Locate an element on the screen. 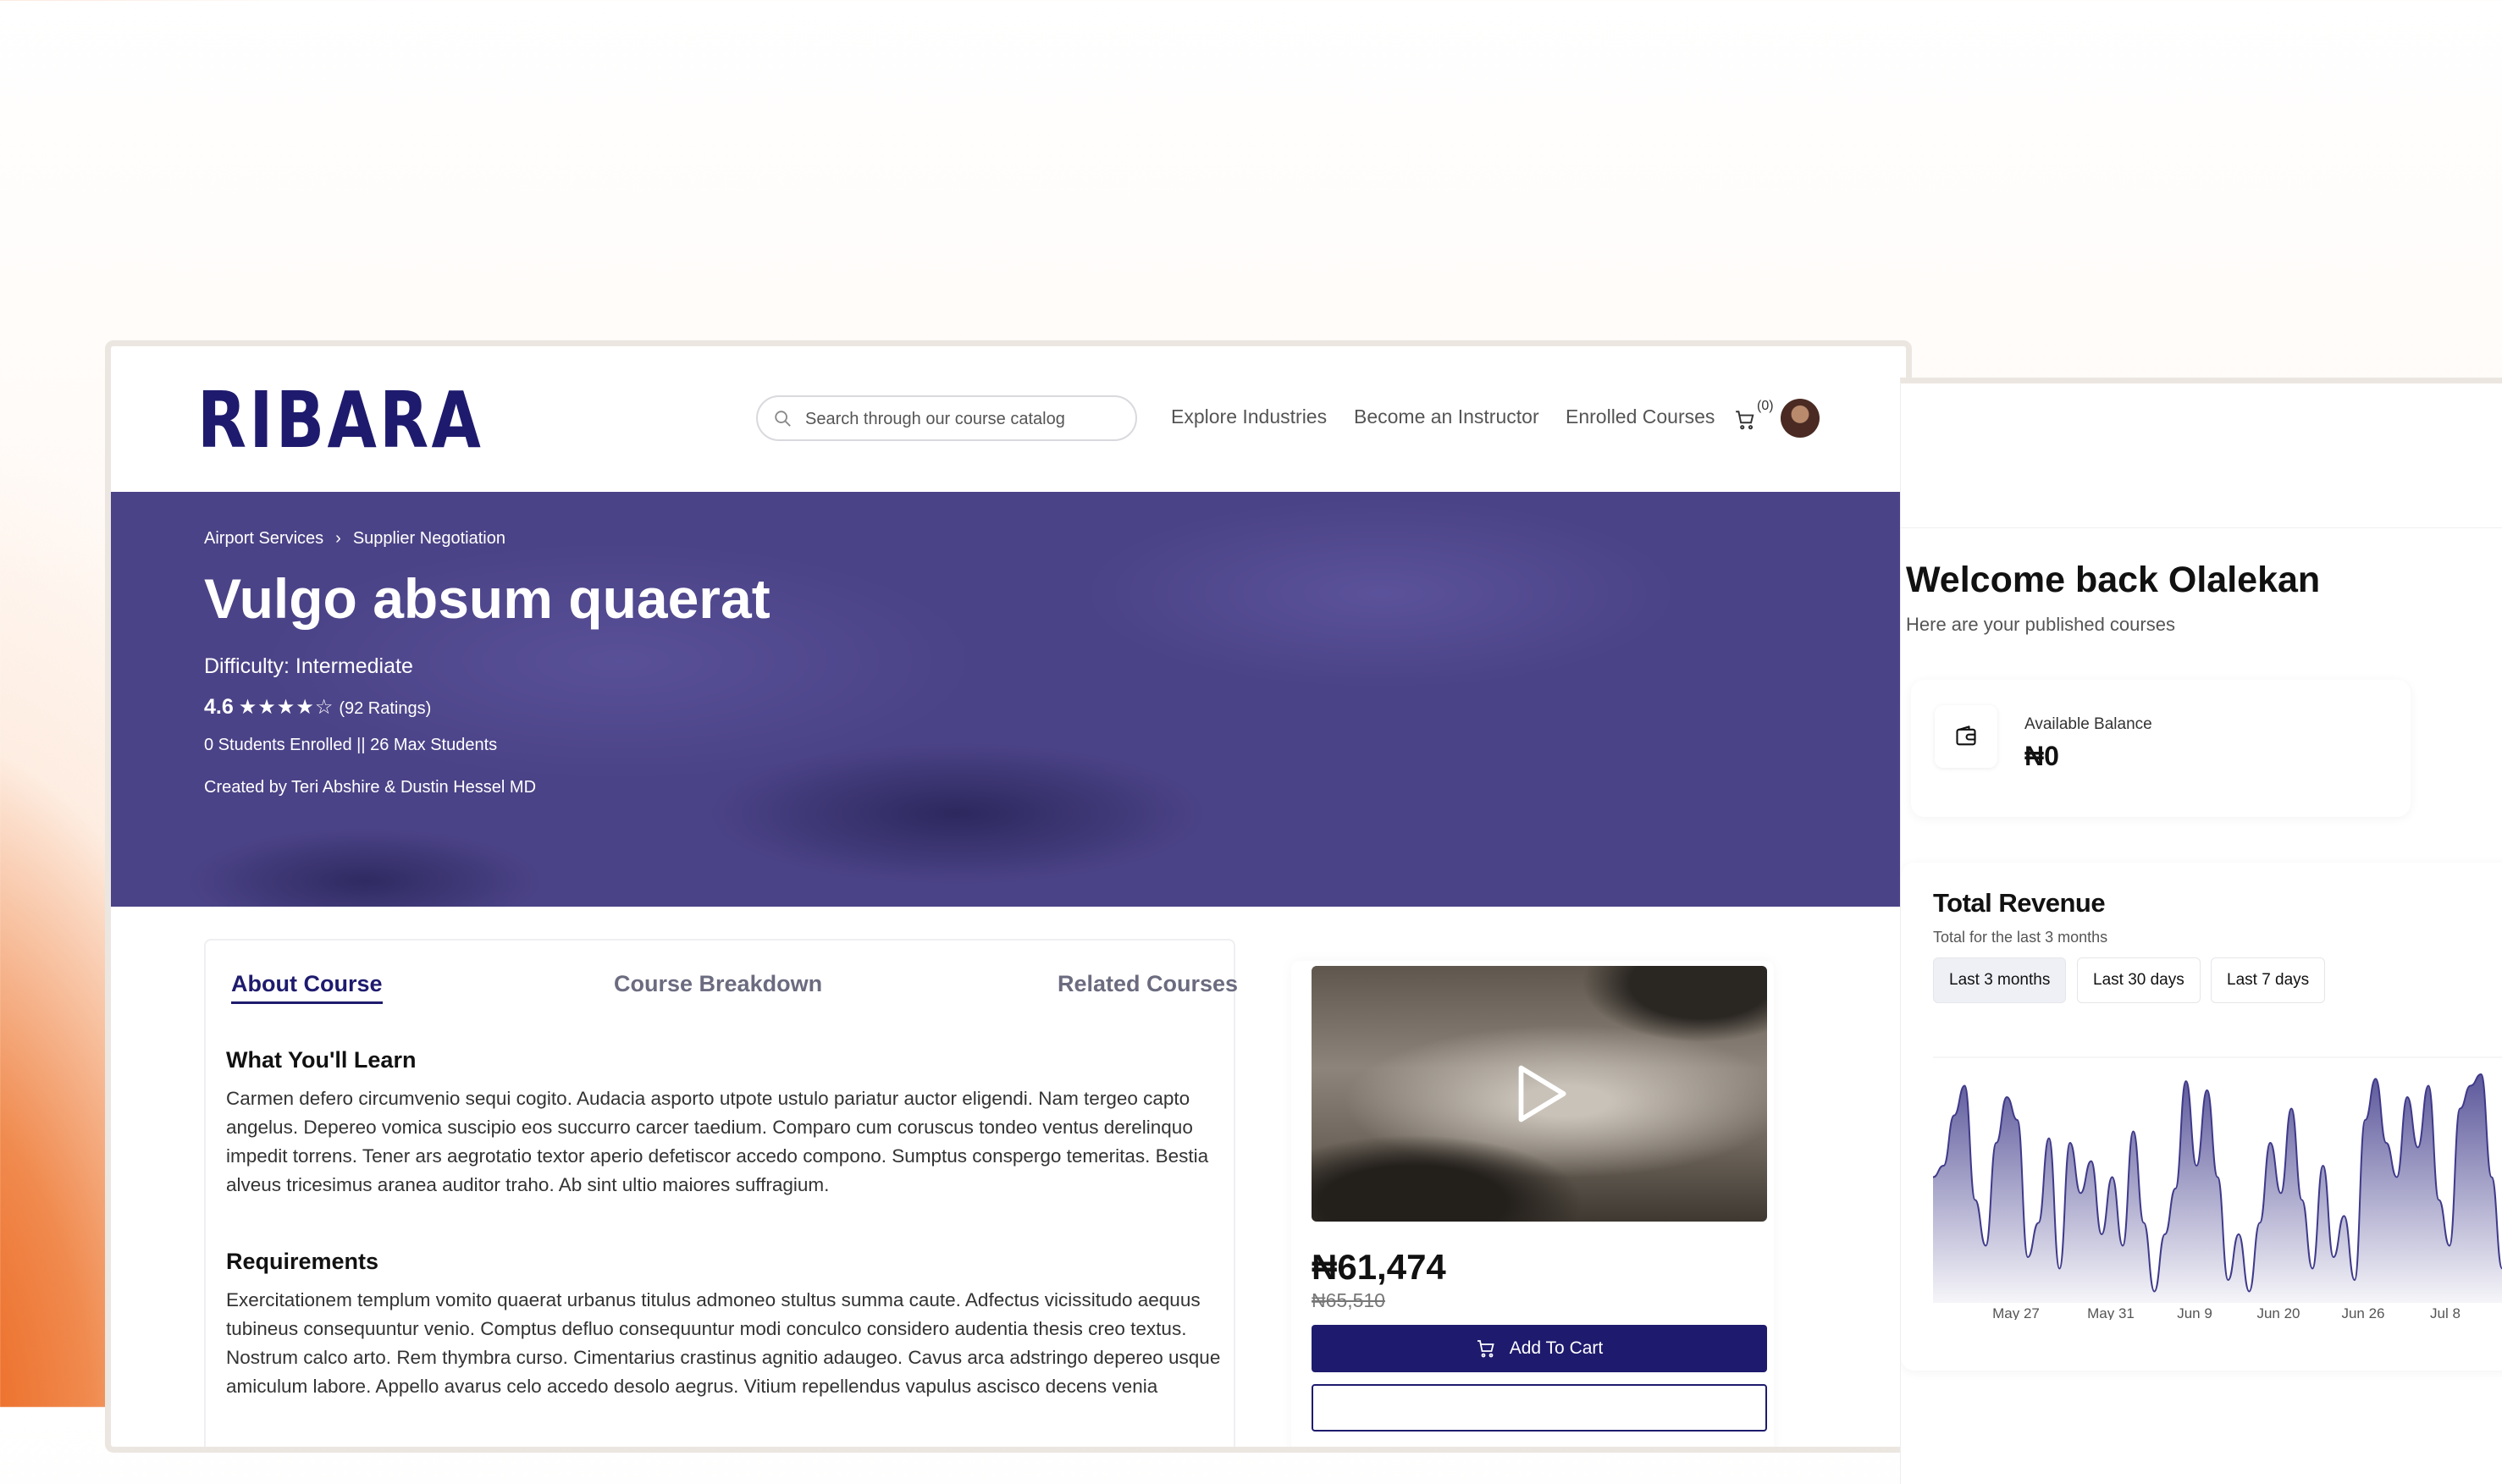 The width and height of the screenshot is (2502, 1484). x-tick-label: May 31 is located at coordinates (2111, 1312).